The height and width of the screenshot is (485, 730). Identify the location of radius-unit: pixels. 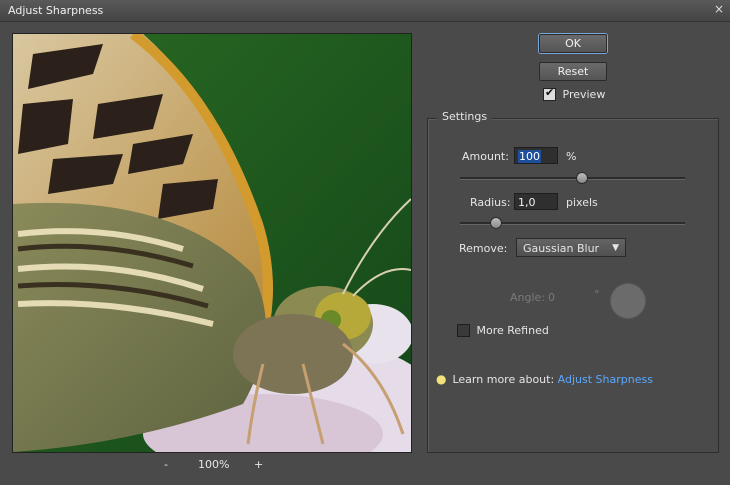
(582, 202).